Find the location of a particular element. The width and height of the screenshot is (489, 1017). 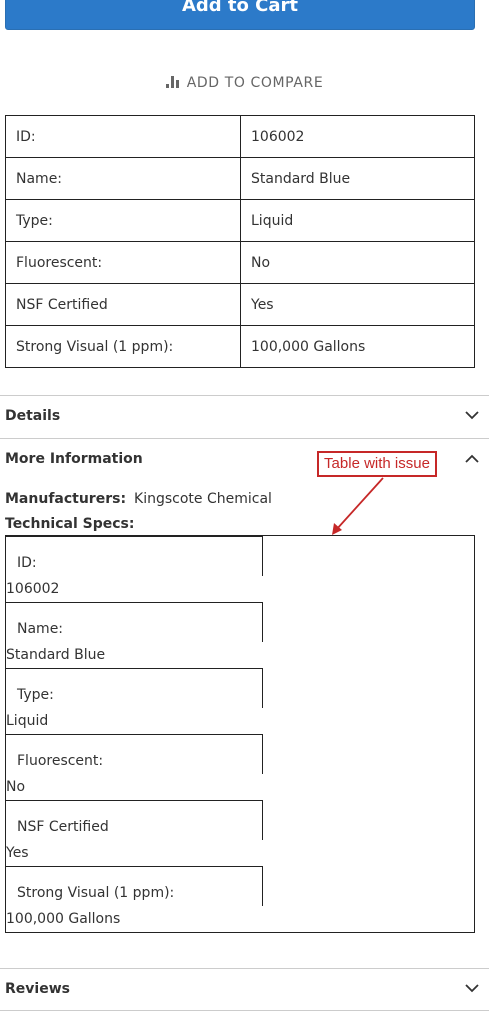

spec-value: Standard Blue is located at coordinates (357, 178).